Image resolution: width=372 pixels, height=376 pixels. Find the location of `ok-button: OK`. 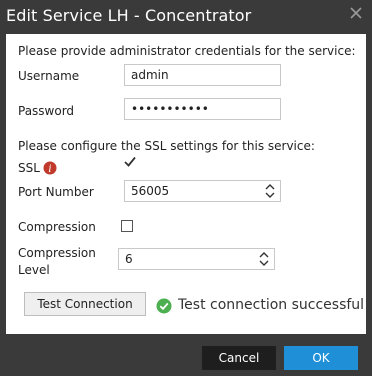

ok-button: OK is located at coordinates (321, 358).